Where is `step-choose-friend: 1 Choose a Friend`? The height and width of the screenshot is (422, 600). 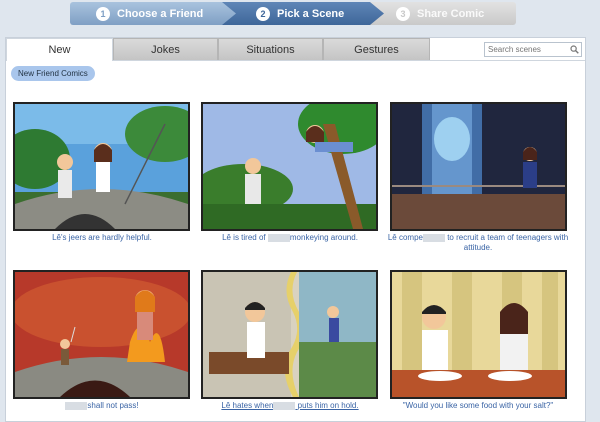 step-choose-friend: 1 Choose a Friend is located at coordinates (155, 13).